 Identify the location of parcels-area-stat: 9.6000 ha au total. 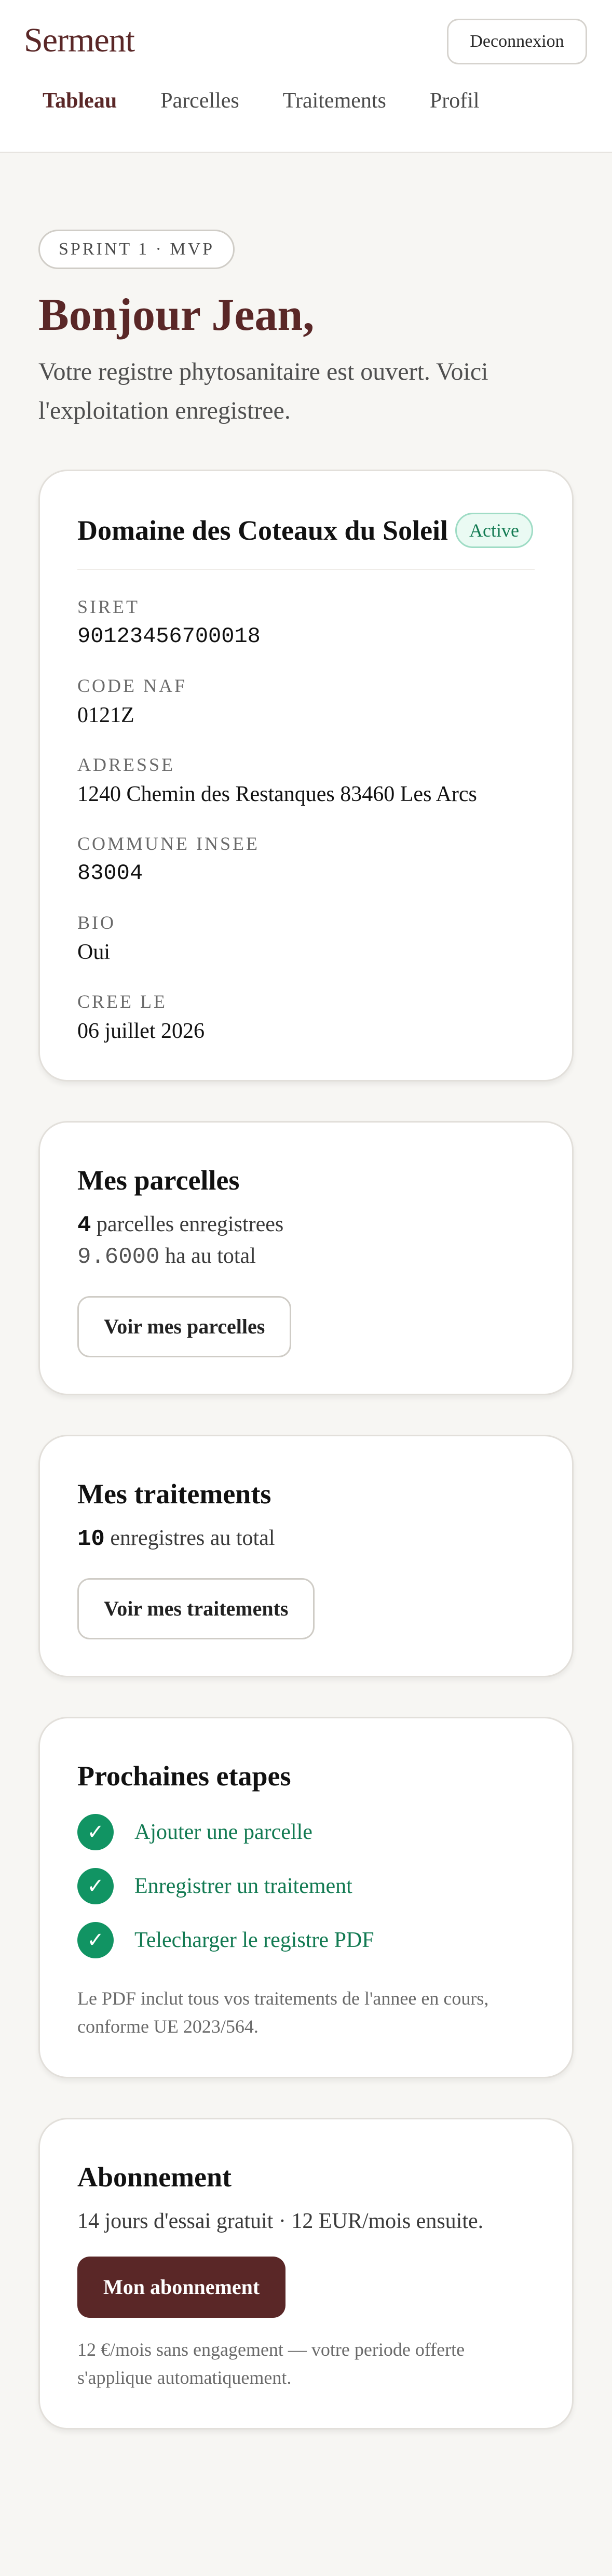
(306, 1257).